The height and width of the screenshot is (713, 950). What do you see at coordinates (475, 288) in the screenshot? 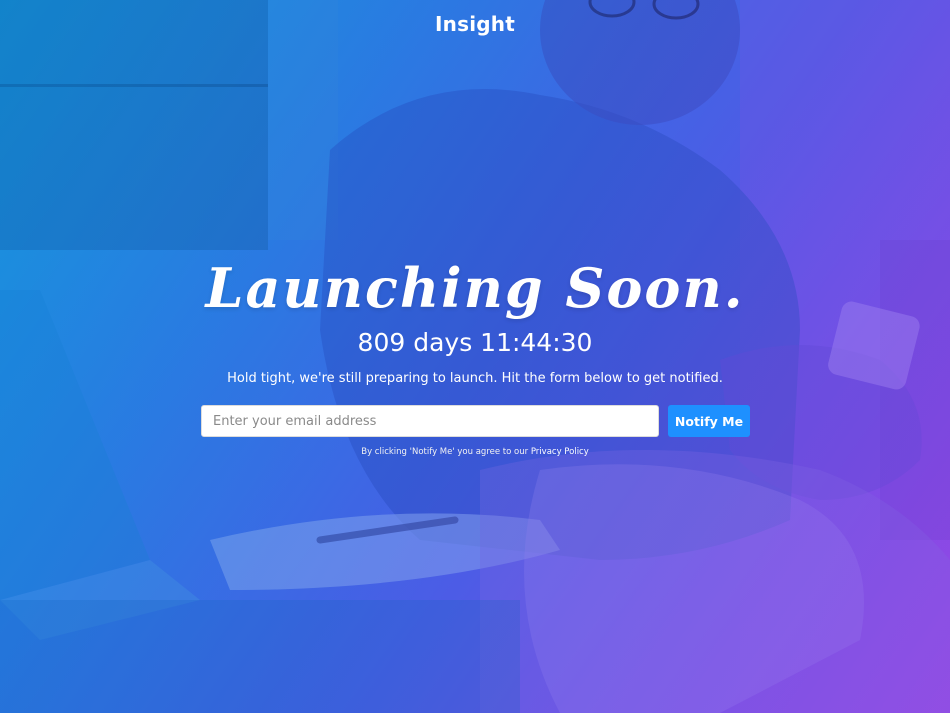
I see `page-title: Launching Soon.` at bounding box center [475, 288].